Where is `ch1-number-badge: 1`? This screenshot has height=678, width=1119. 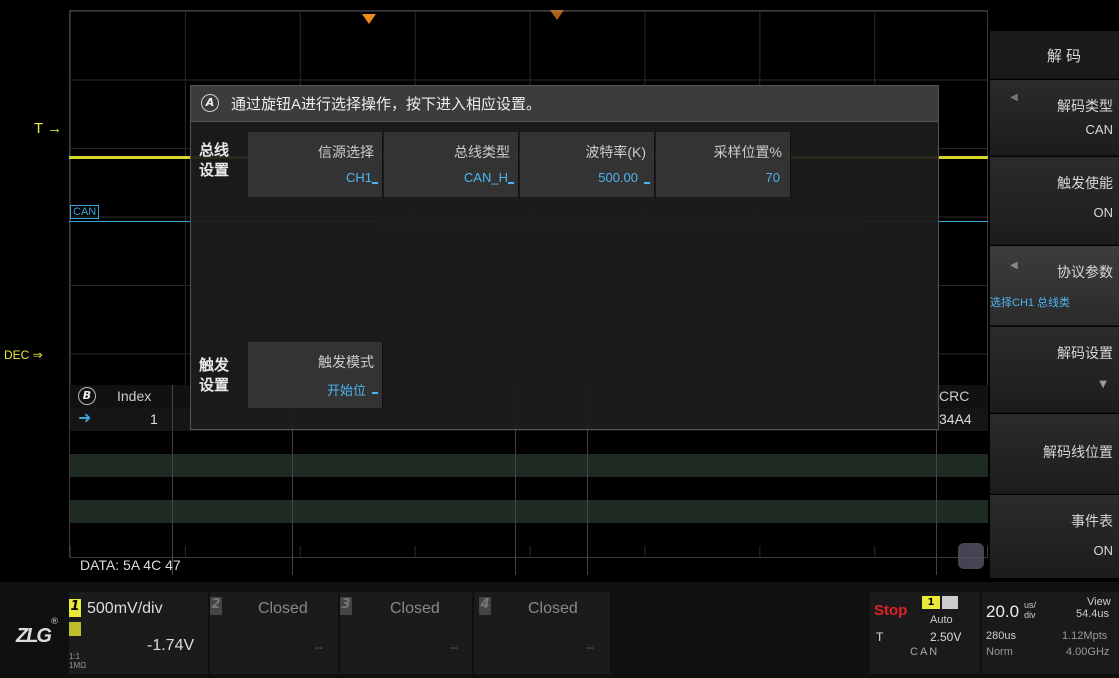
ch1-number-badge: 1 is located at coordinates (75, 608).